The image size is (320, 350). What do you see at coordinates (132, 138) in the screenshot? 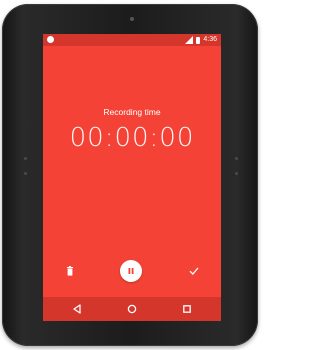
I see `elapsed-timer: 00:00:00` at bounding box center [132, 138].